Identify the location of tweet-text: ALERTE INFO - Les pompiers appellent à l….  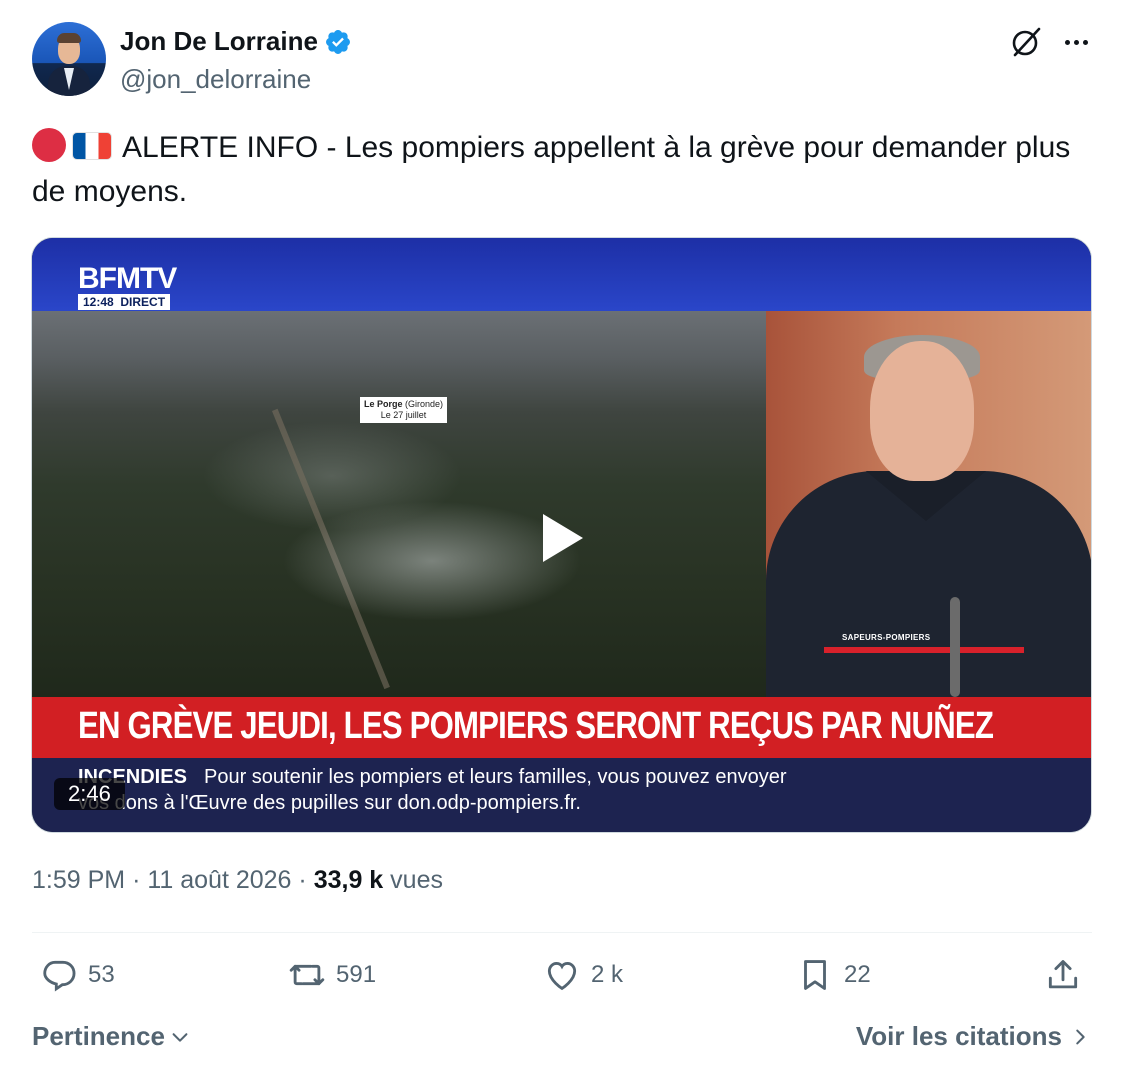
(562, 170).